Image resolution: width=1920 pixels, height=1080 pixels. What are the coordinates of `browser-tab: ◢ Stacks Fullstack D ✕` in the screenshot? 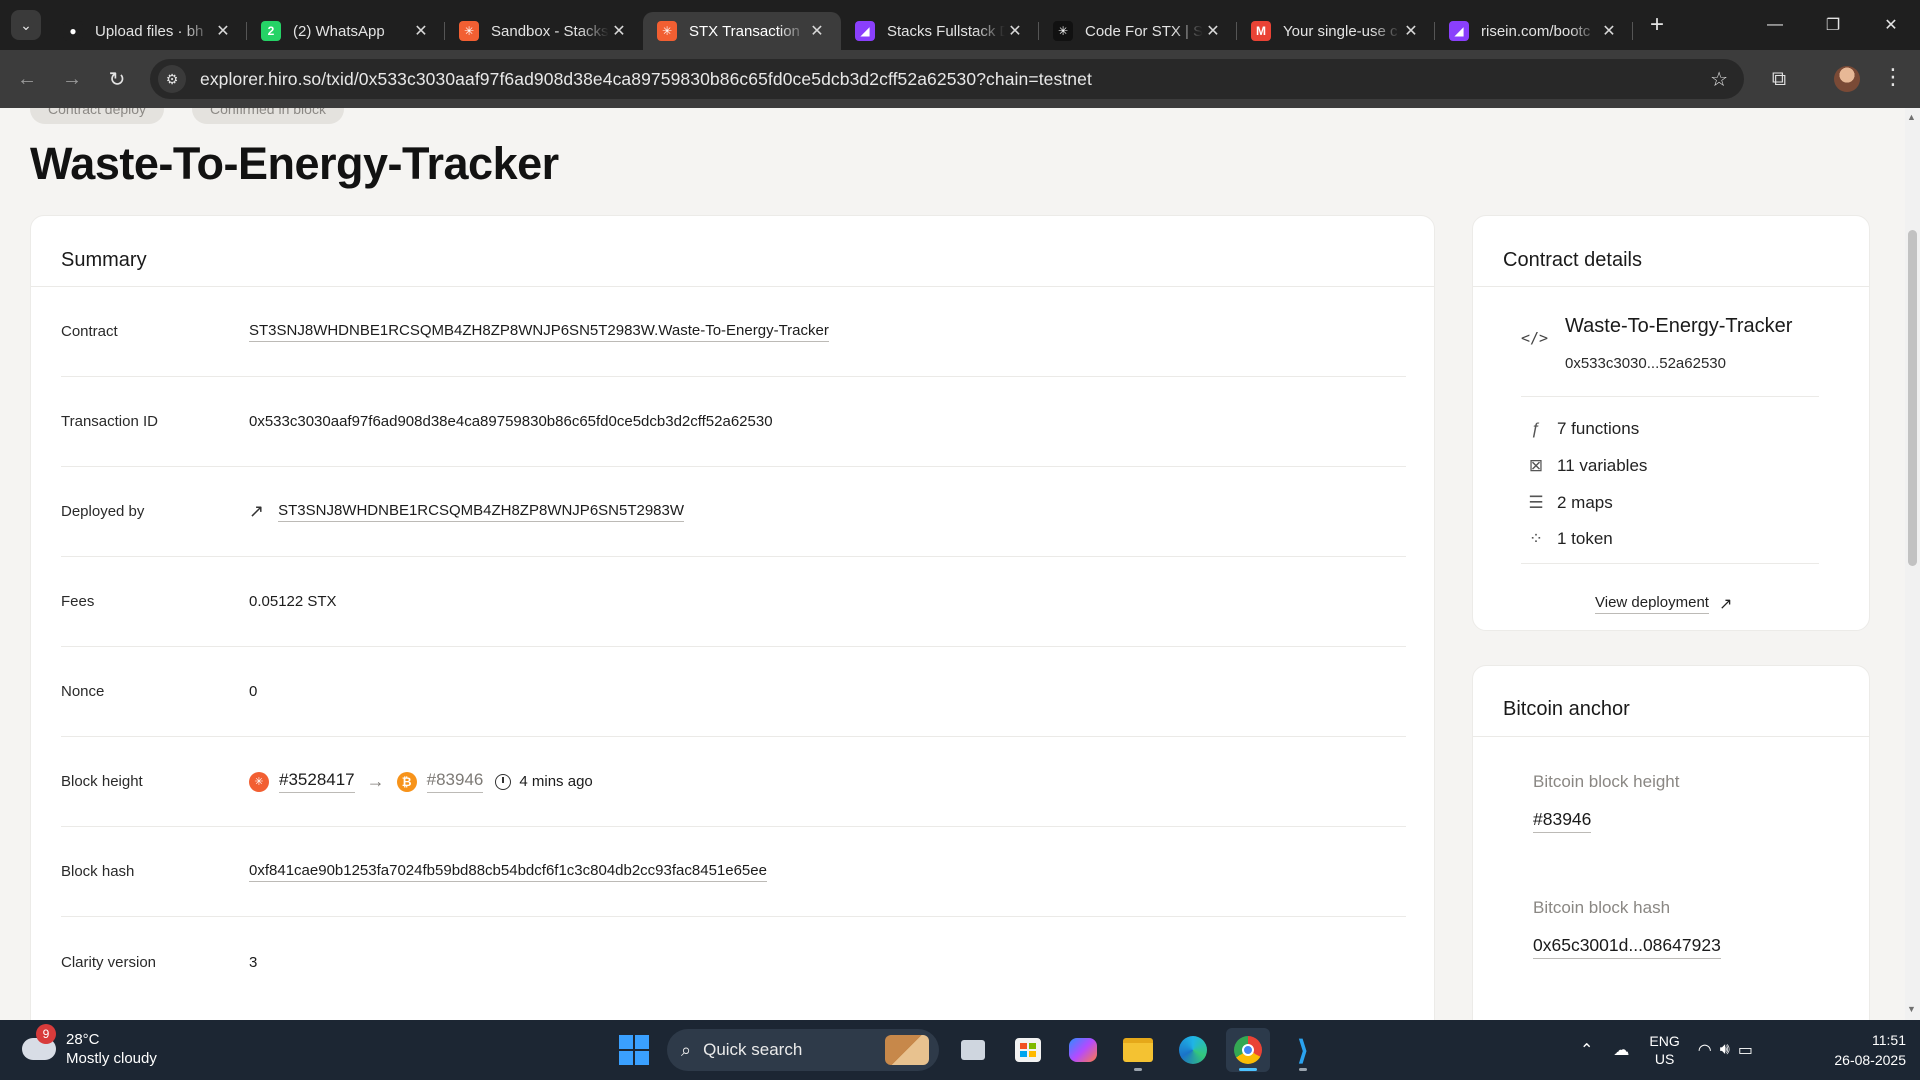 It's located at (940, 31).